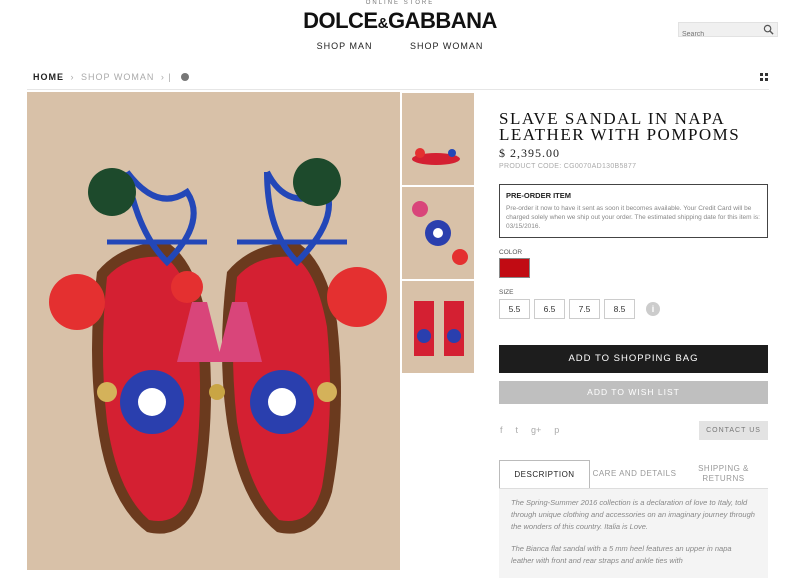 This screenshot has width=800, height=578. I want to click on breadcrumb: HOME › SHOP WOMAN › |, so click(111, 77).